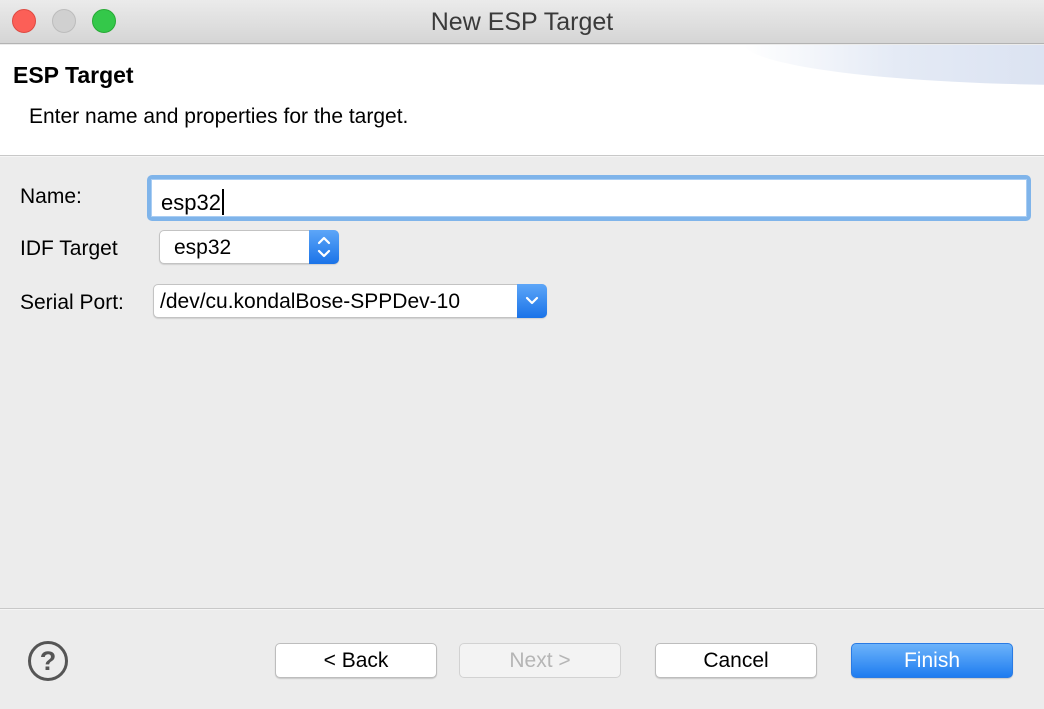  Describe the element at coordinates (589, 198) in the screenshot. I see `name-input: esp32` at that location.